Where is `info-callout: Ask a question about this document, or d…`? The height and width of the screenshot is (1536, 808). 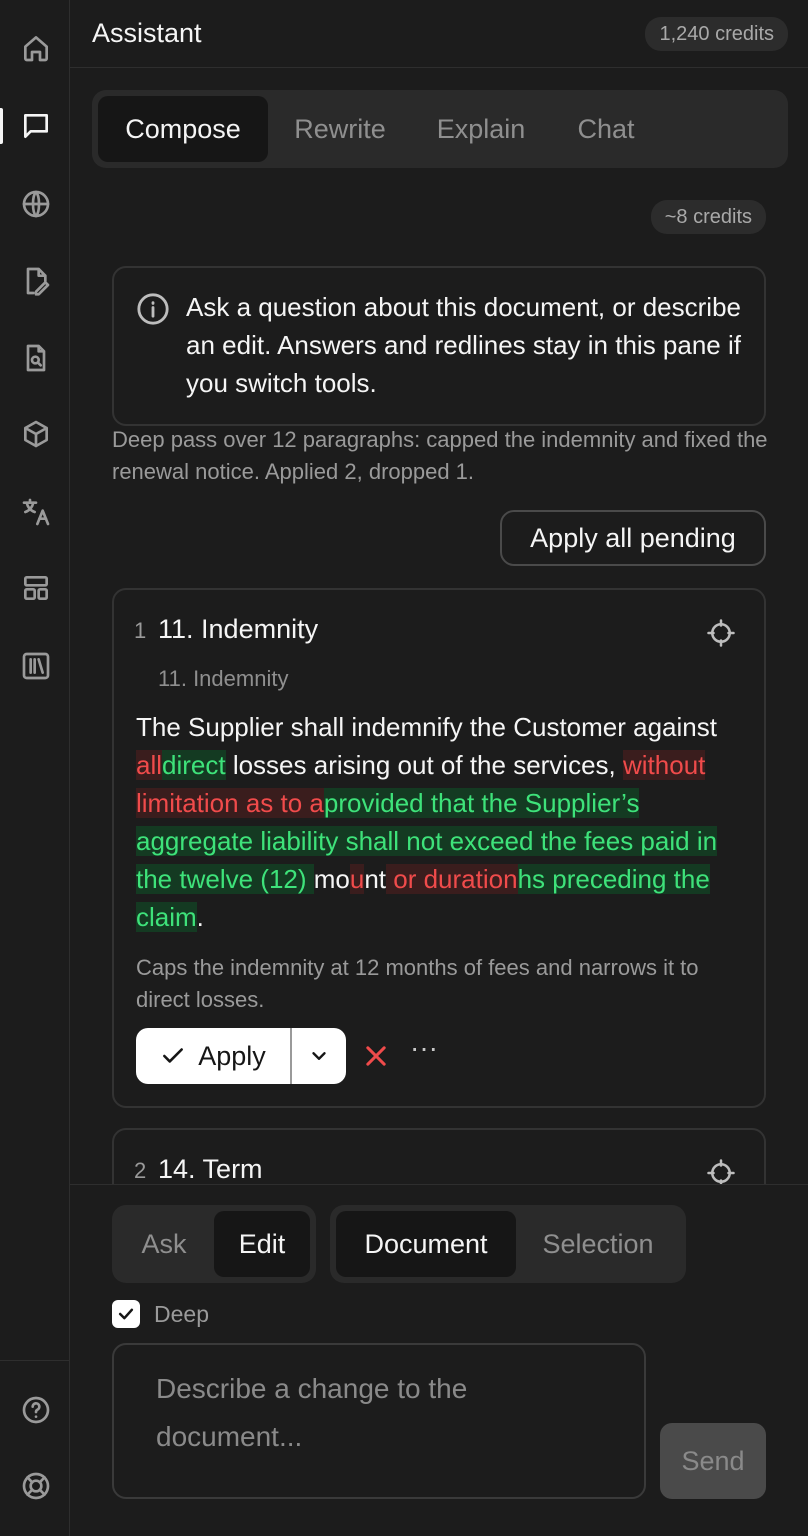
info-callout: Ask a question about this document, or d… is located at coordinates (439, 346).